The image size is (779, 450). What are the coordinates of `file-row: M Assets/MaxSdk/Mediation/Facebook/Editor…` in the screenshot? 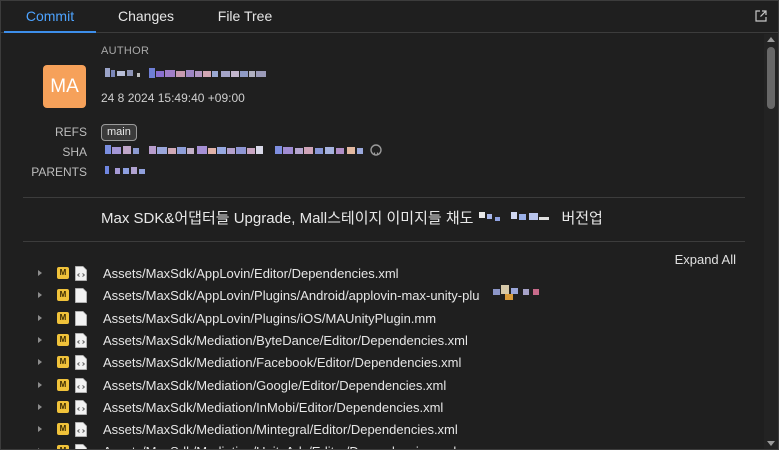 It's located at (381, 363).